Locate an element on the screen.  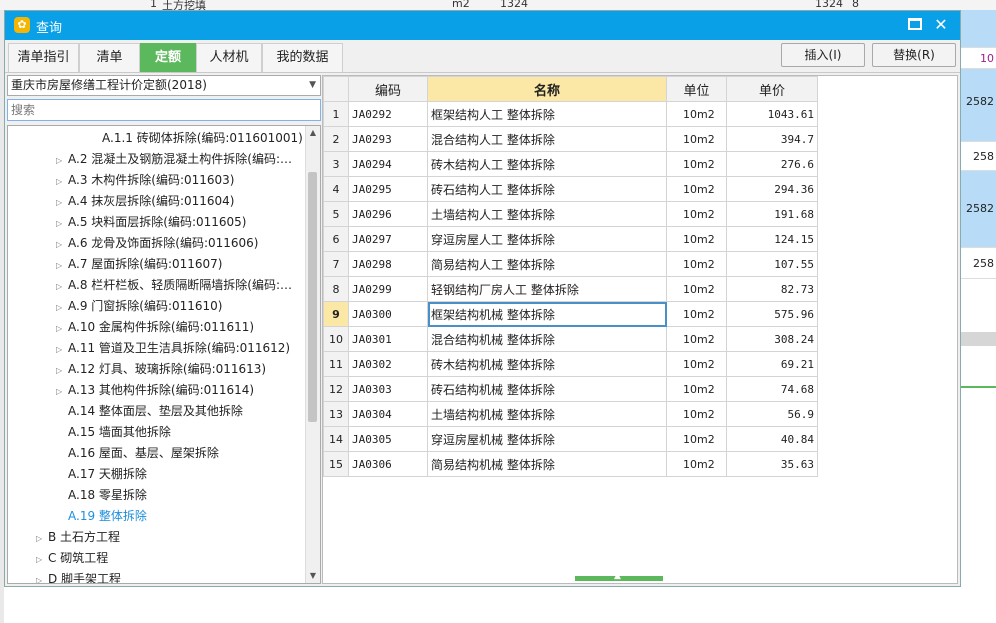
cell-name: 轻钢结构厂房人工 整体拆除 is located at coordinates (547, 289).